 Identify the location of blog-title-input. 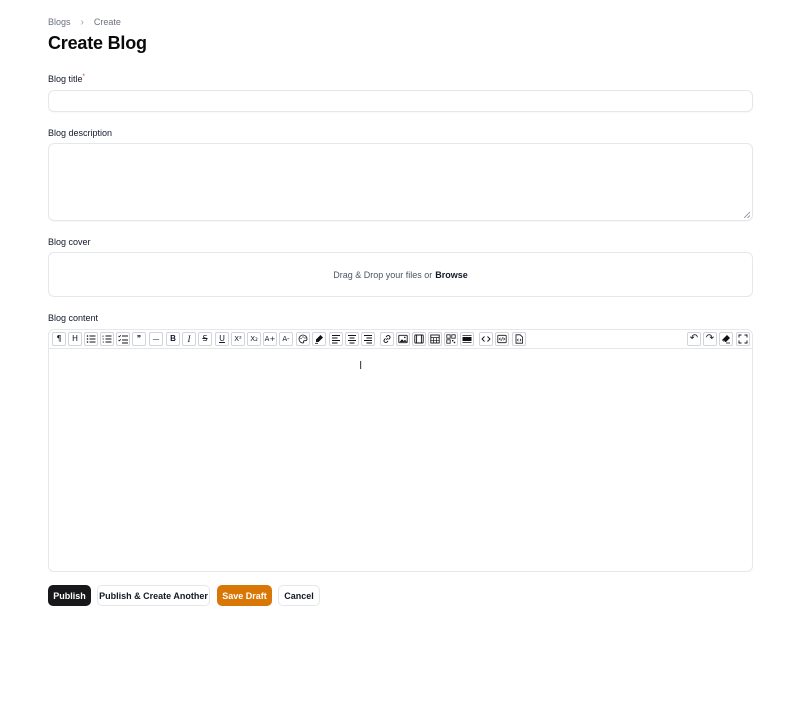
(400, 101).